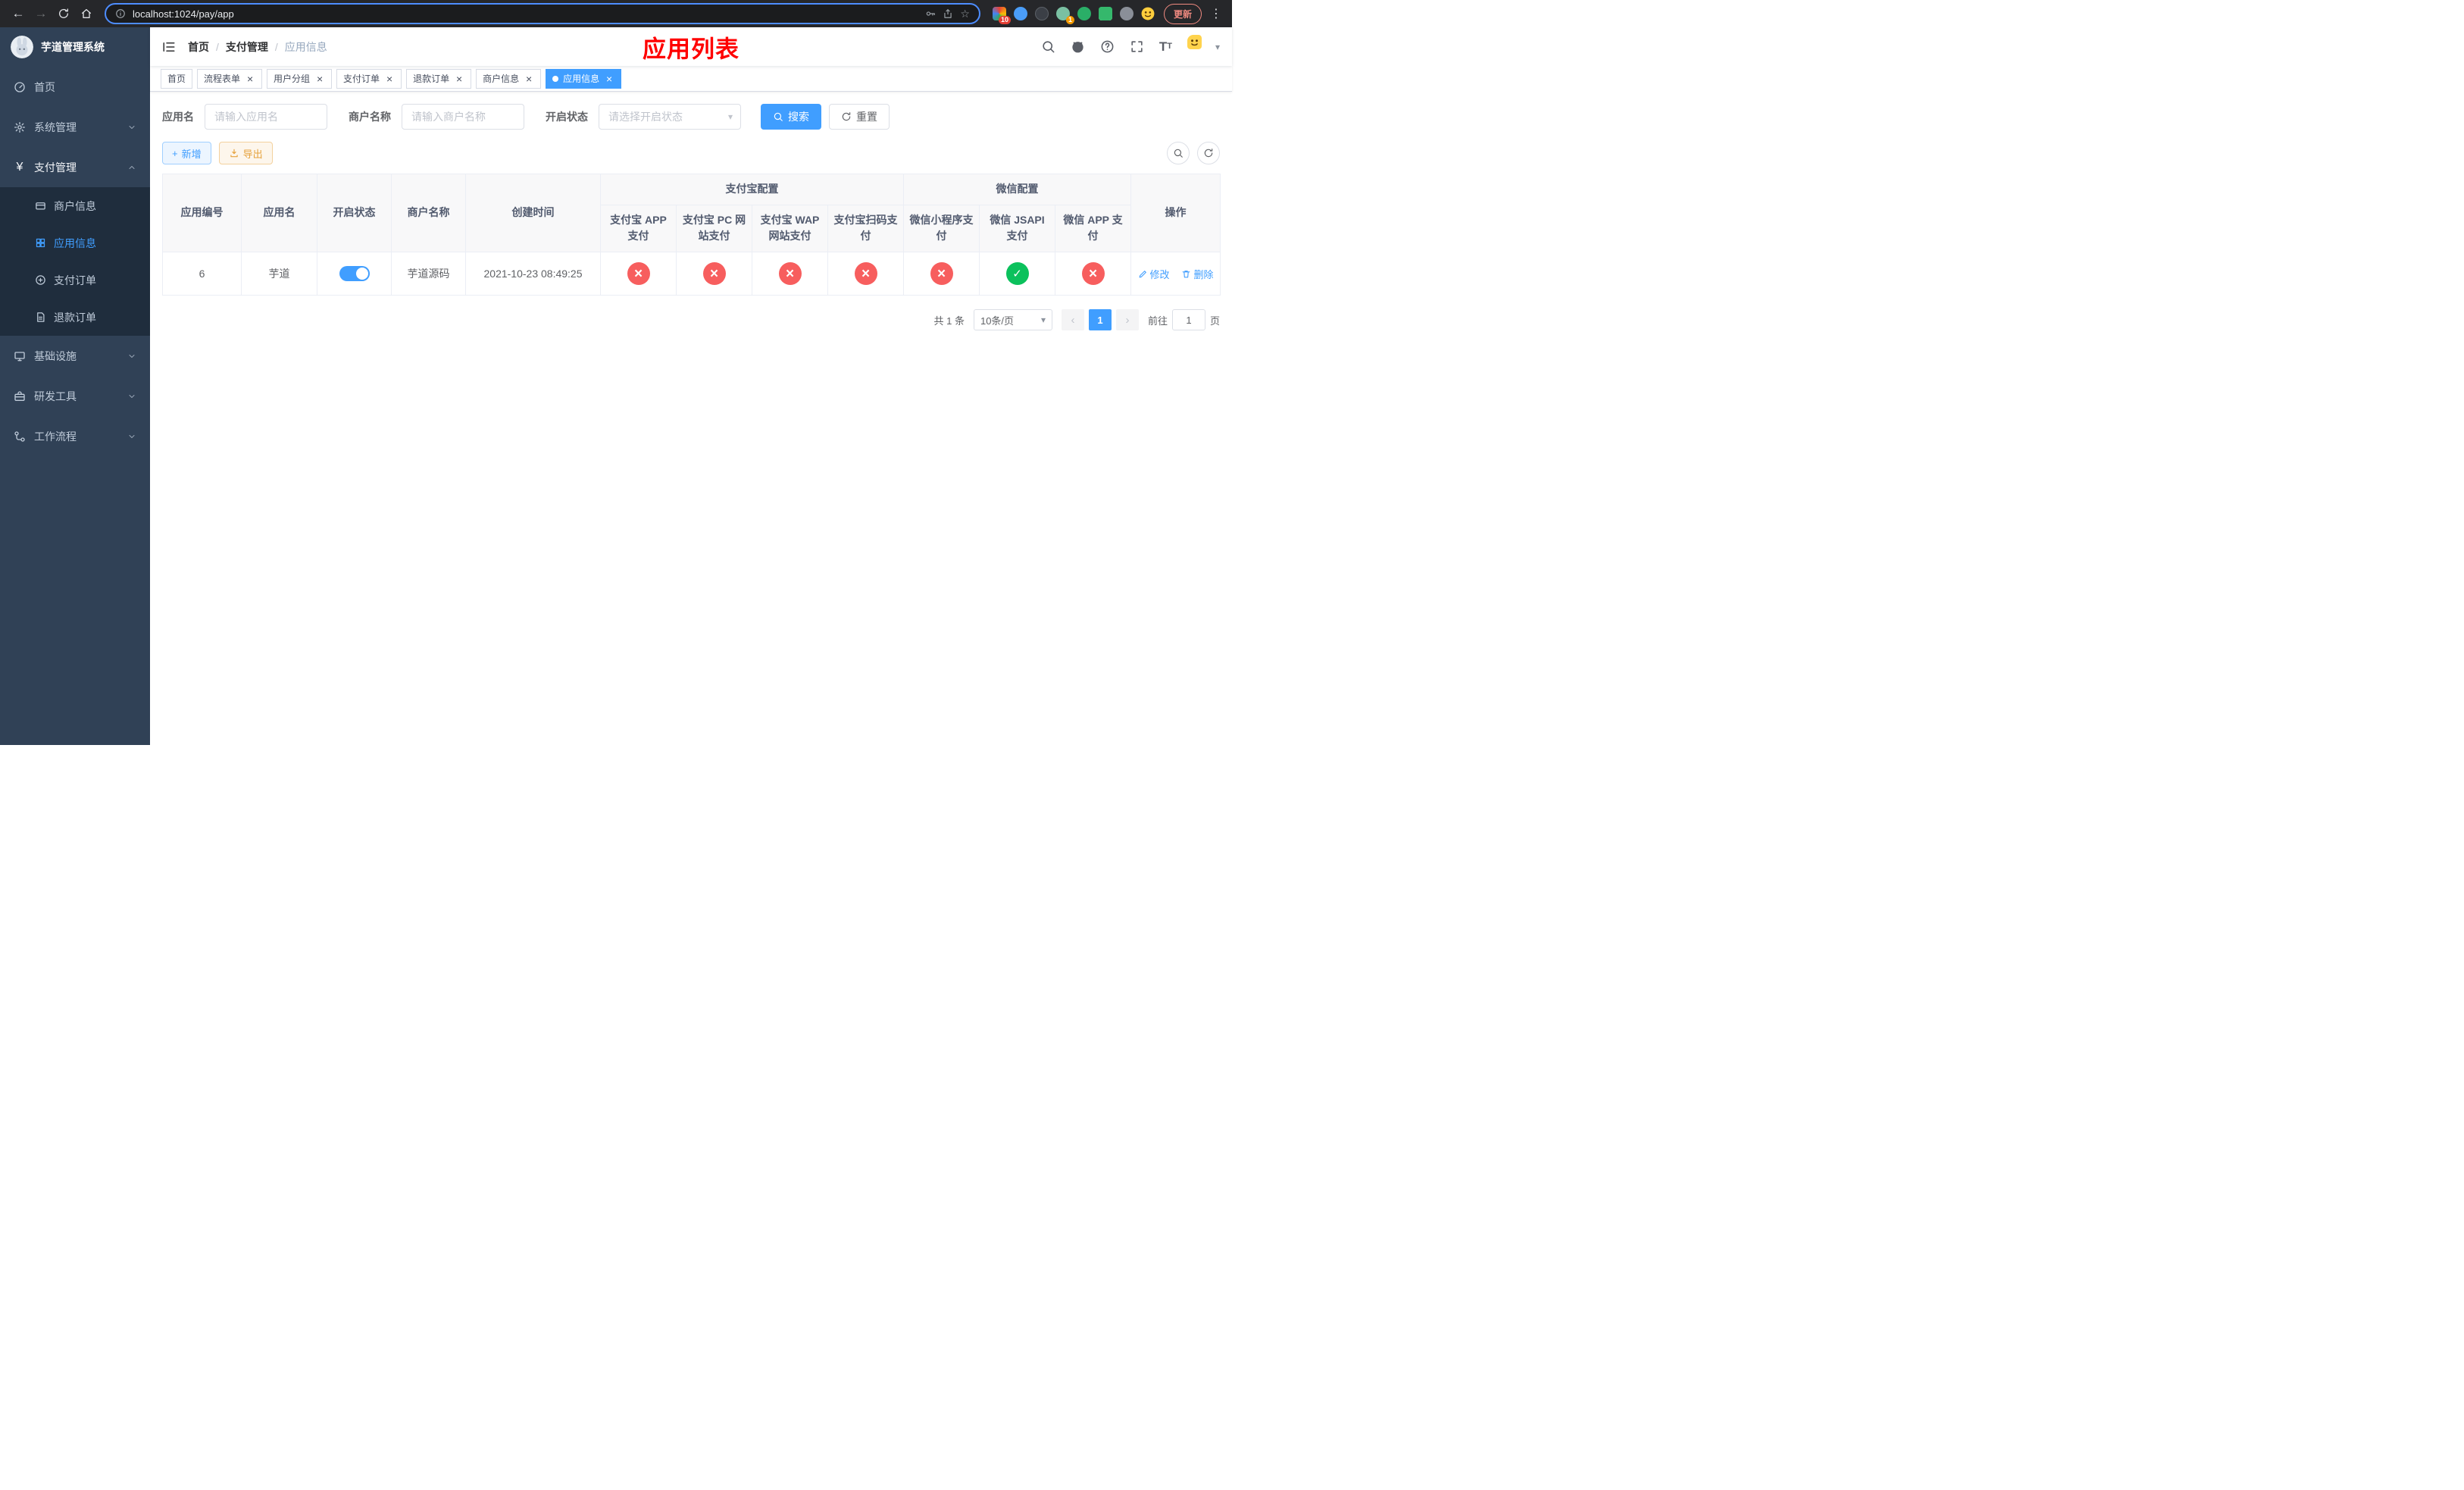  I want to click on browser-toolbar: ← → localhost:1024/pay/app ☆ 10 1 更新 ⋮, so click(616, 14).